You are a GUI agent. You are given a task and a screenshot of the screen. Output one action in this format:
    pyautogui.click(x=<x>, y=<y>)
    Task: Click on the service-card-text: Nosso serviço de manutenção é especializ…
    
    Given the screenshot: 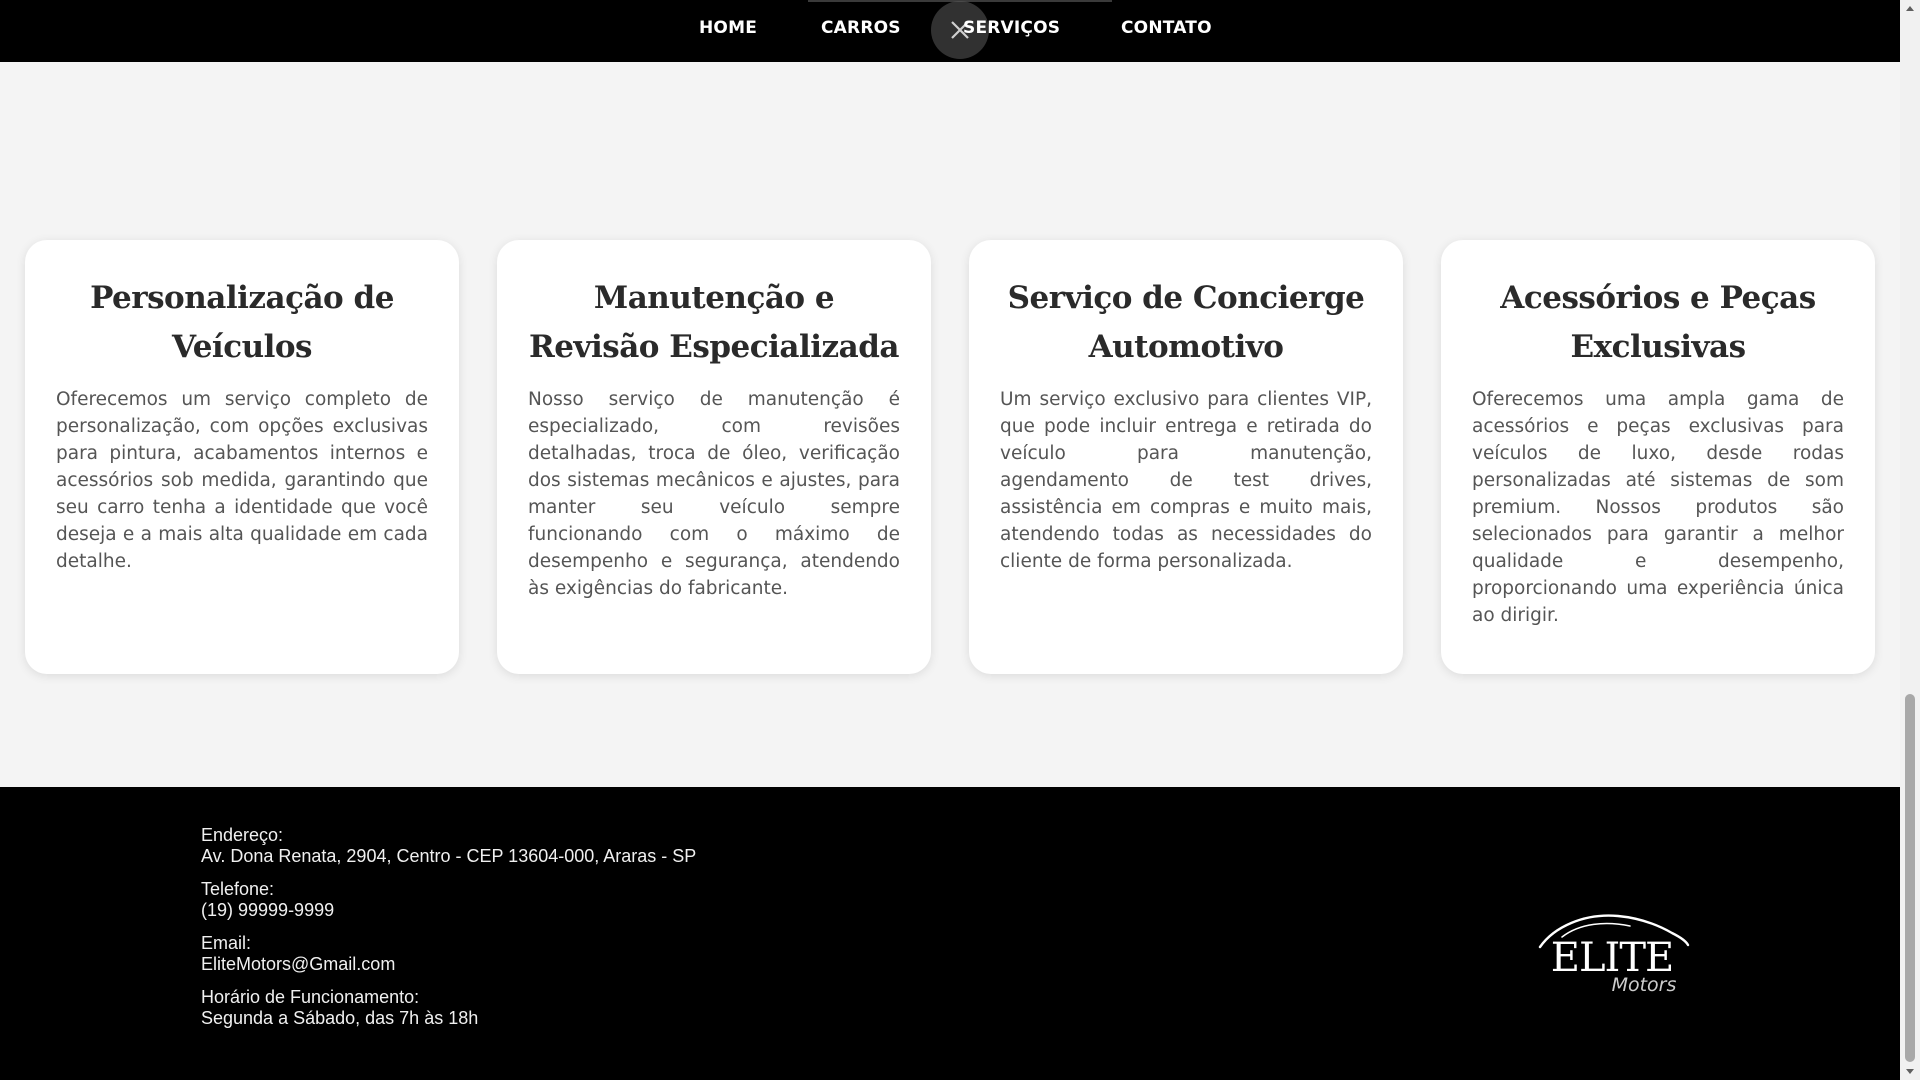 What is the action you would take?
    pyautogui.click(x=714, y=494)
    